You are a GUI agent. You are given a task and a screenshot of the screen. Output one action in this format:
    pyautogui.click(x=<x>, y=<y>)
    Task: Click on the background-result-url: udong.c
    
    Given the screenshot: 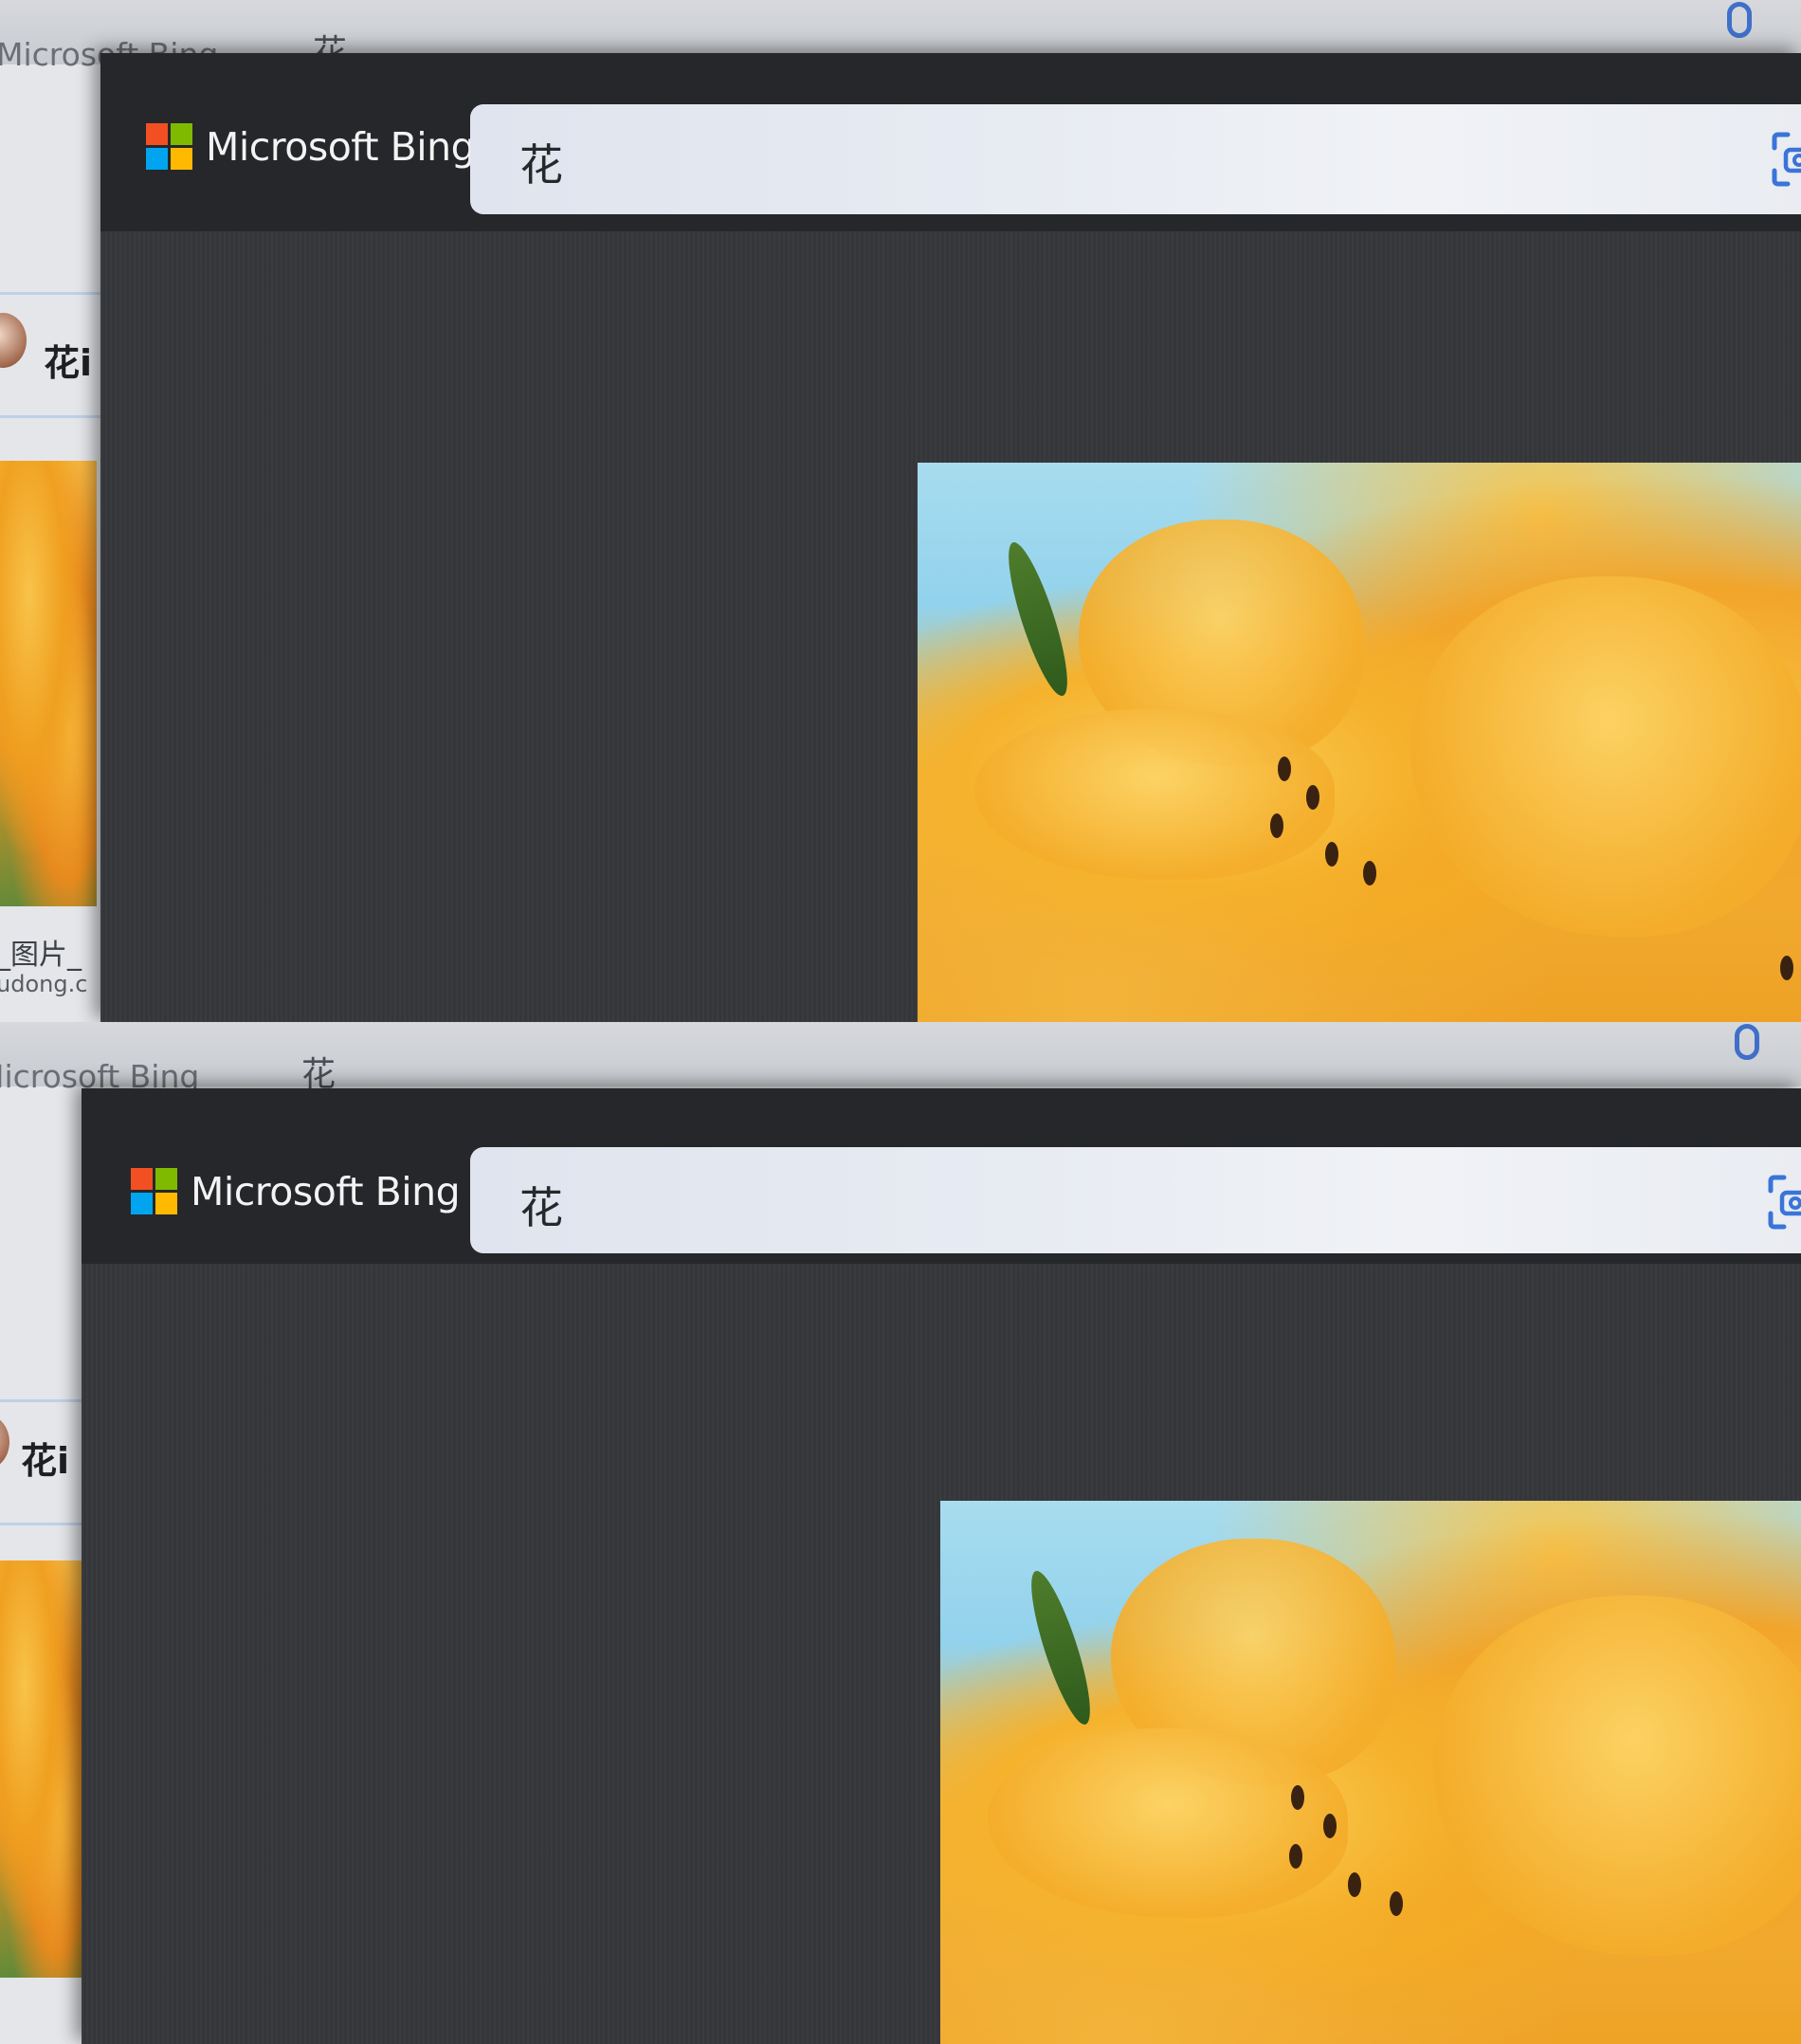 What is the action you would take?
    pyautogui.click(x=44, y=984)
    